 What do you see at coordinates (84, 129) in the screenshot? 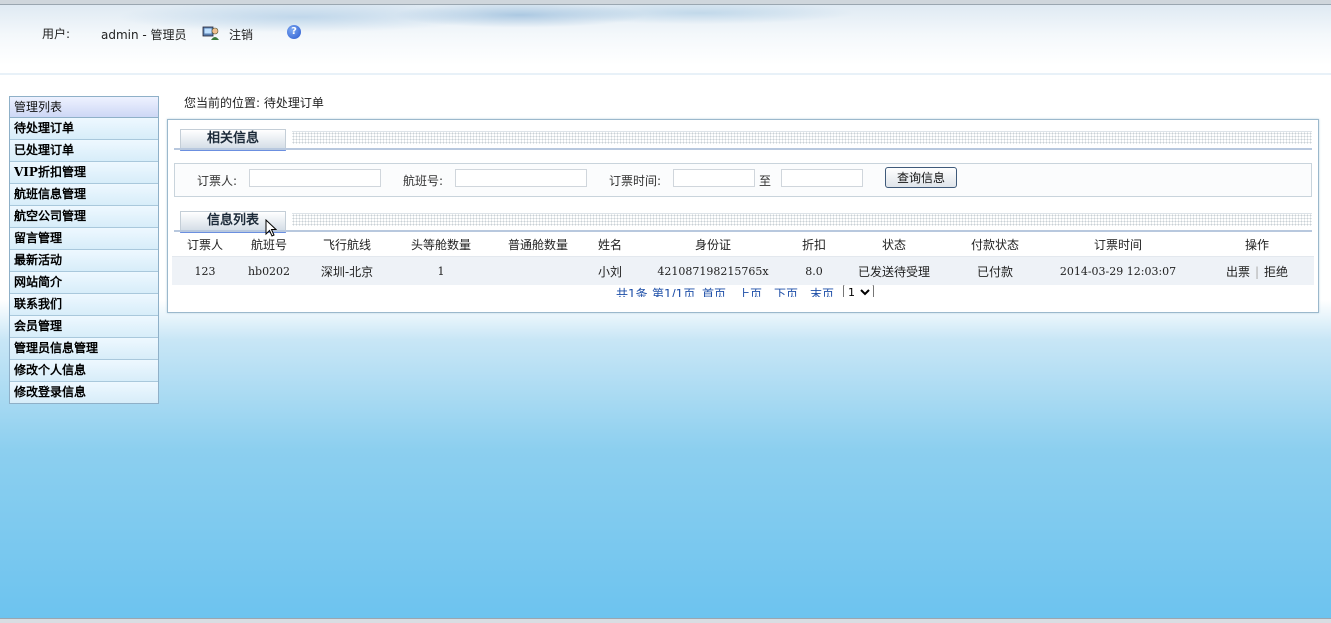
I see `sidebar-item-pending-orders: 待处理订单` at bounding box center [84, 129].